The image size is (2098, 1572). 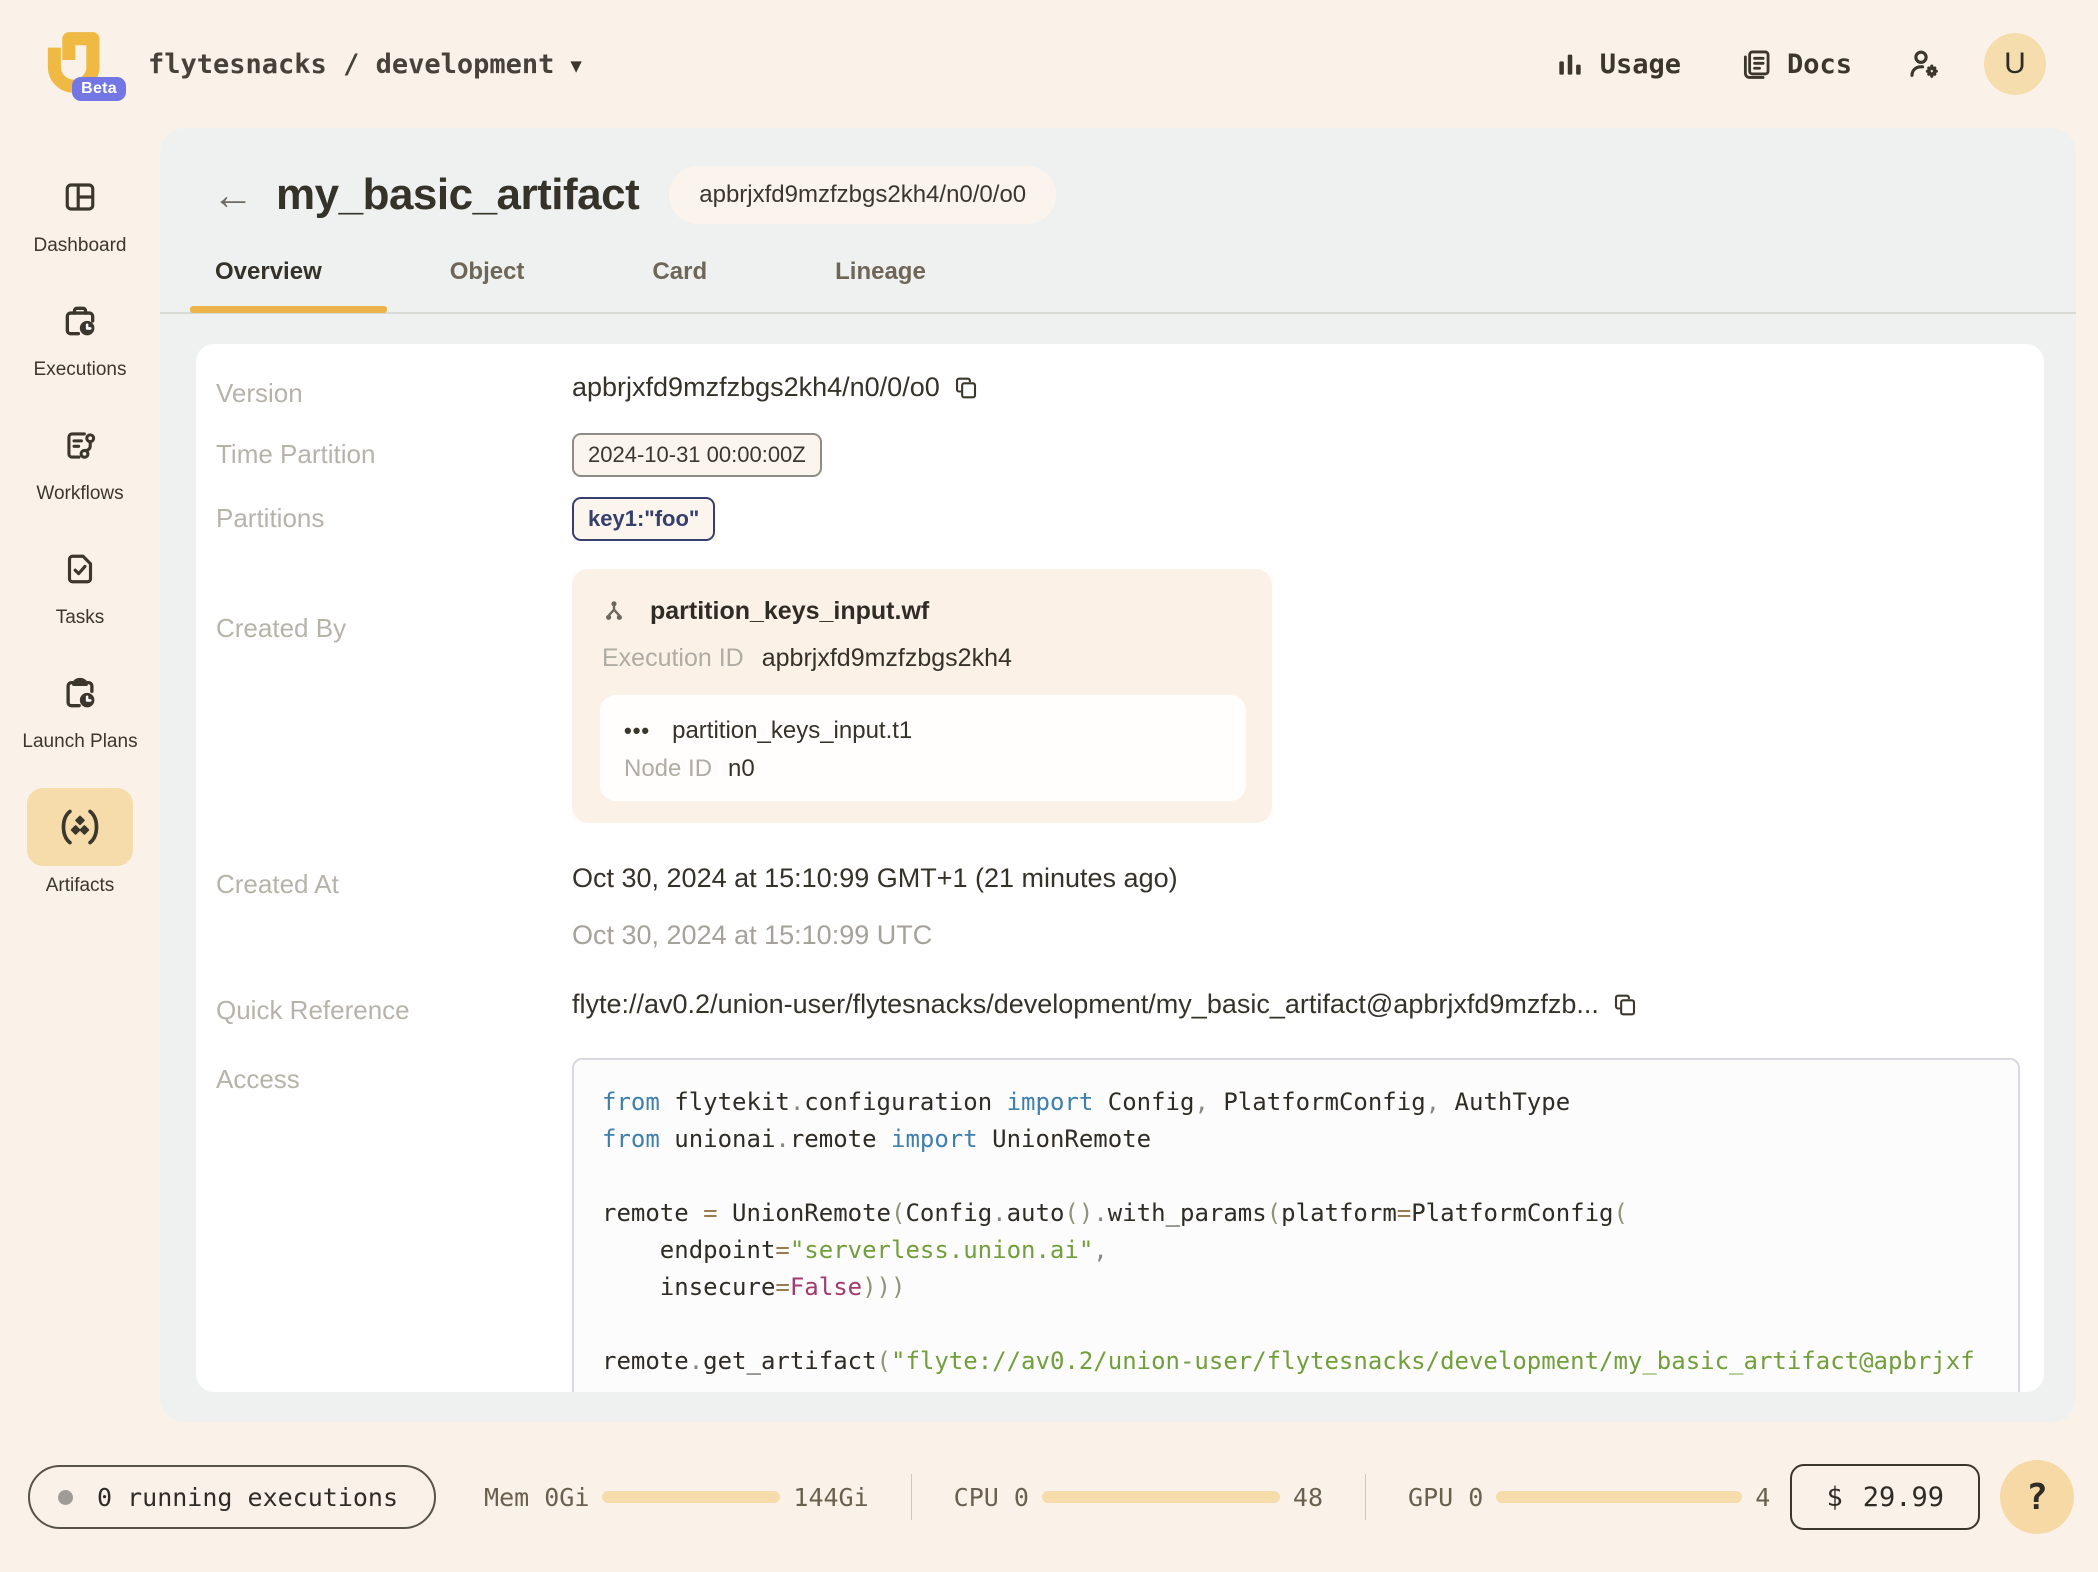 What do you see at coordinates (831, 1497) in the screenshot?
I see `mem-max: 144Gi` at bounding box center [831, 1497].